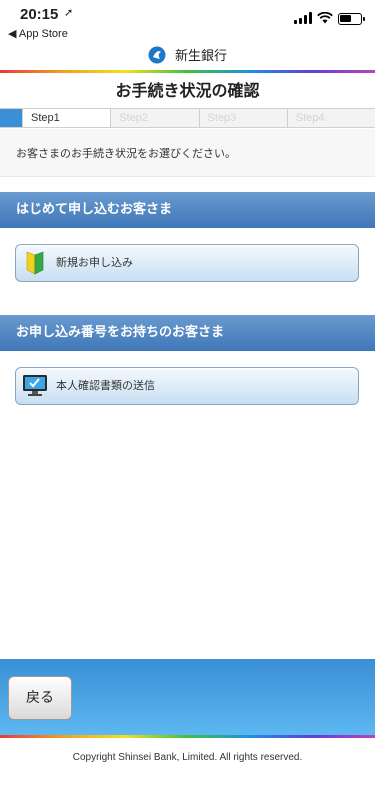  I want to click on battery-level, so click(345, 18).